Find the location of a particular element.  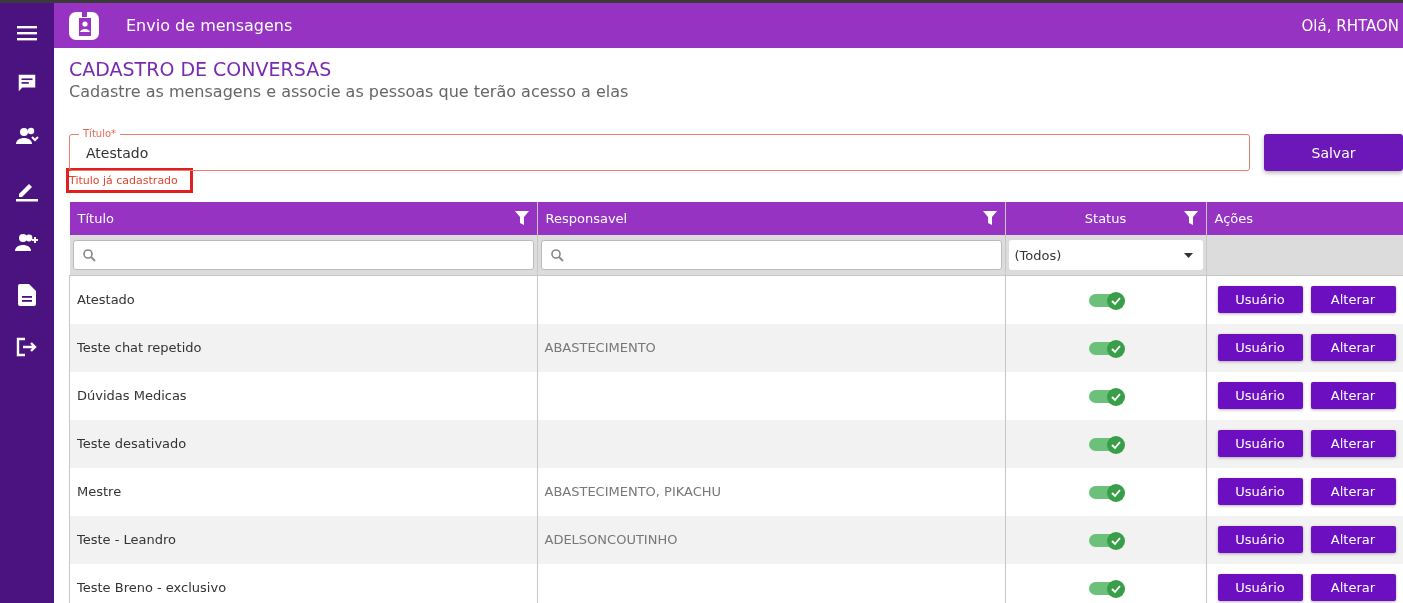

table-cell: ABASTECIMENTO is located at coordinates (771, 347).